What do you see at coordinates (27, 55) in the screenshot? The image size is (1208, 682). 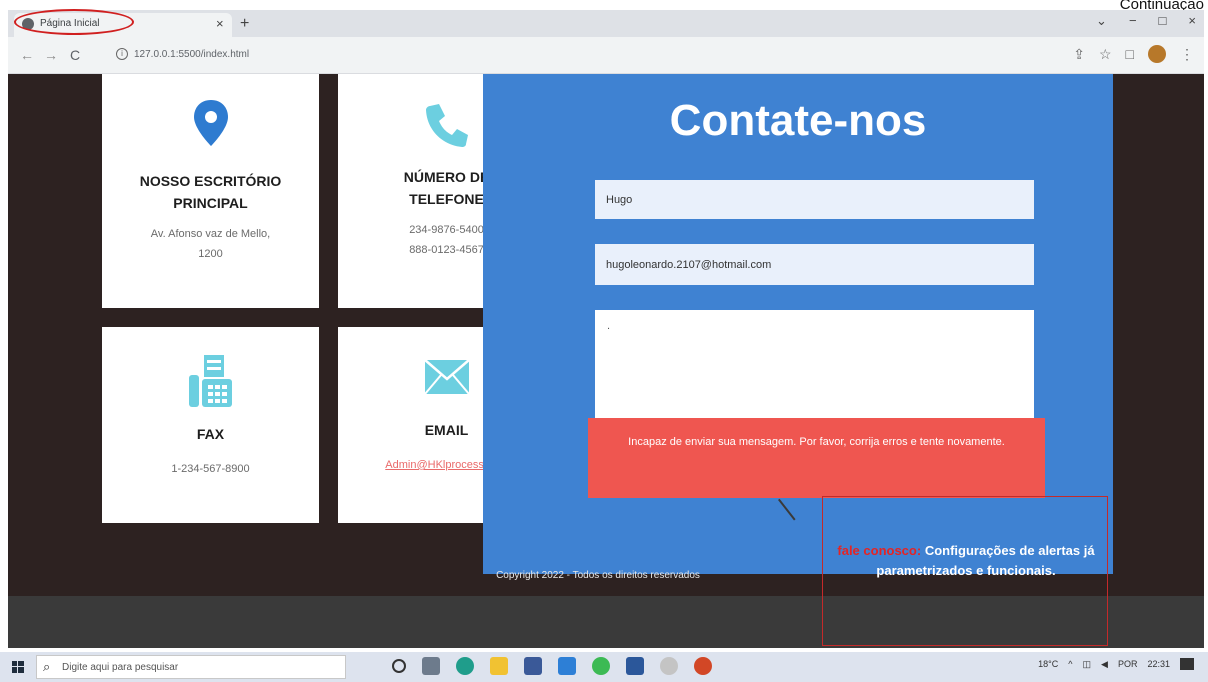 I see `back-icon: ←` at bounding box center [27, 55].